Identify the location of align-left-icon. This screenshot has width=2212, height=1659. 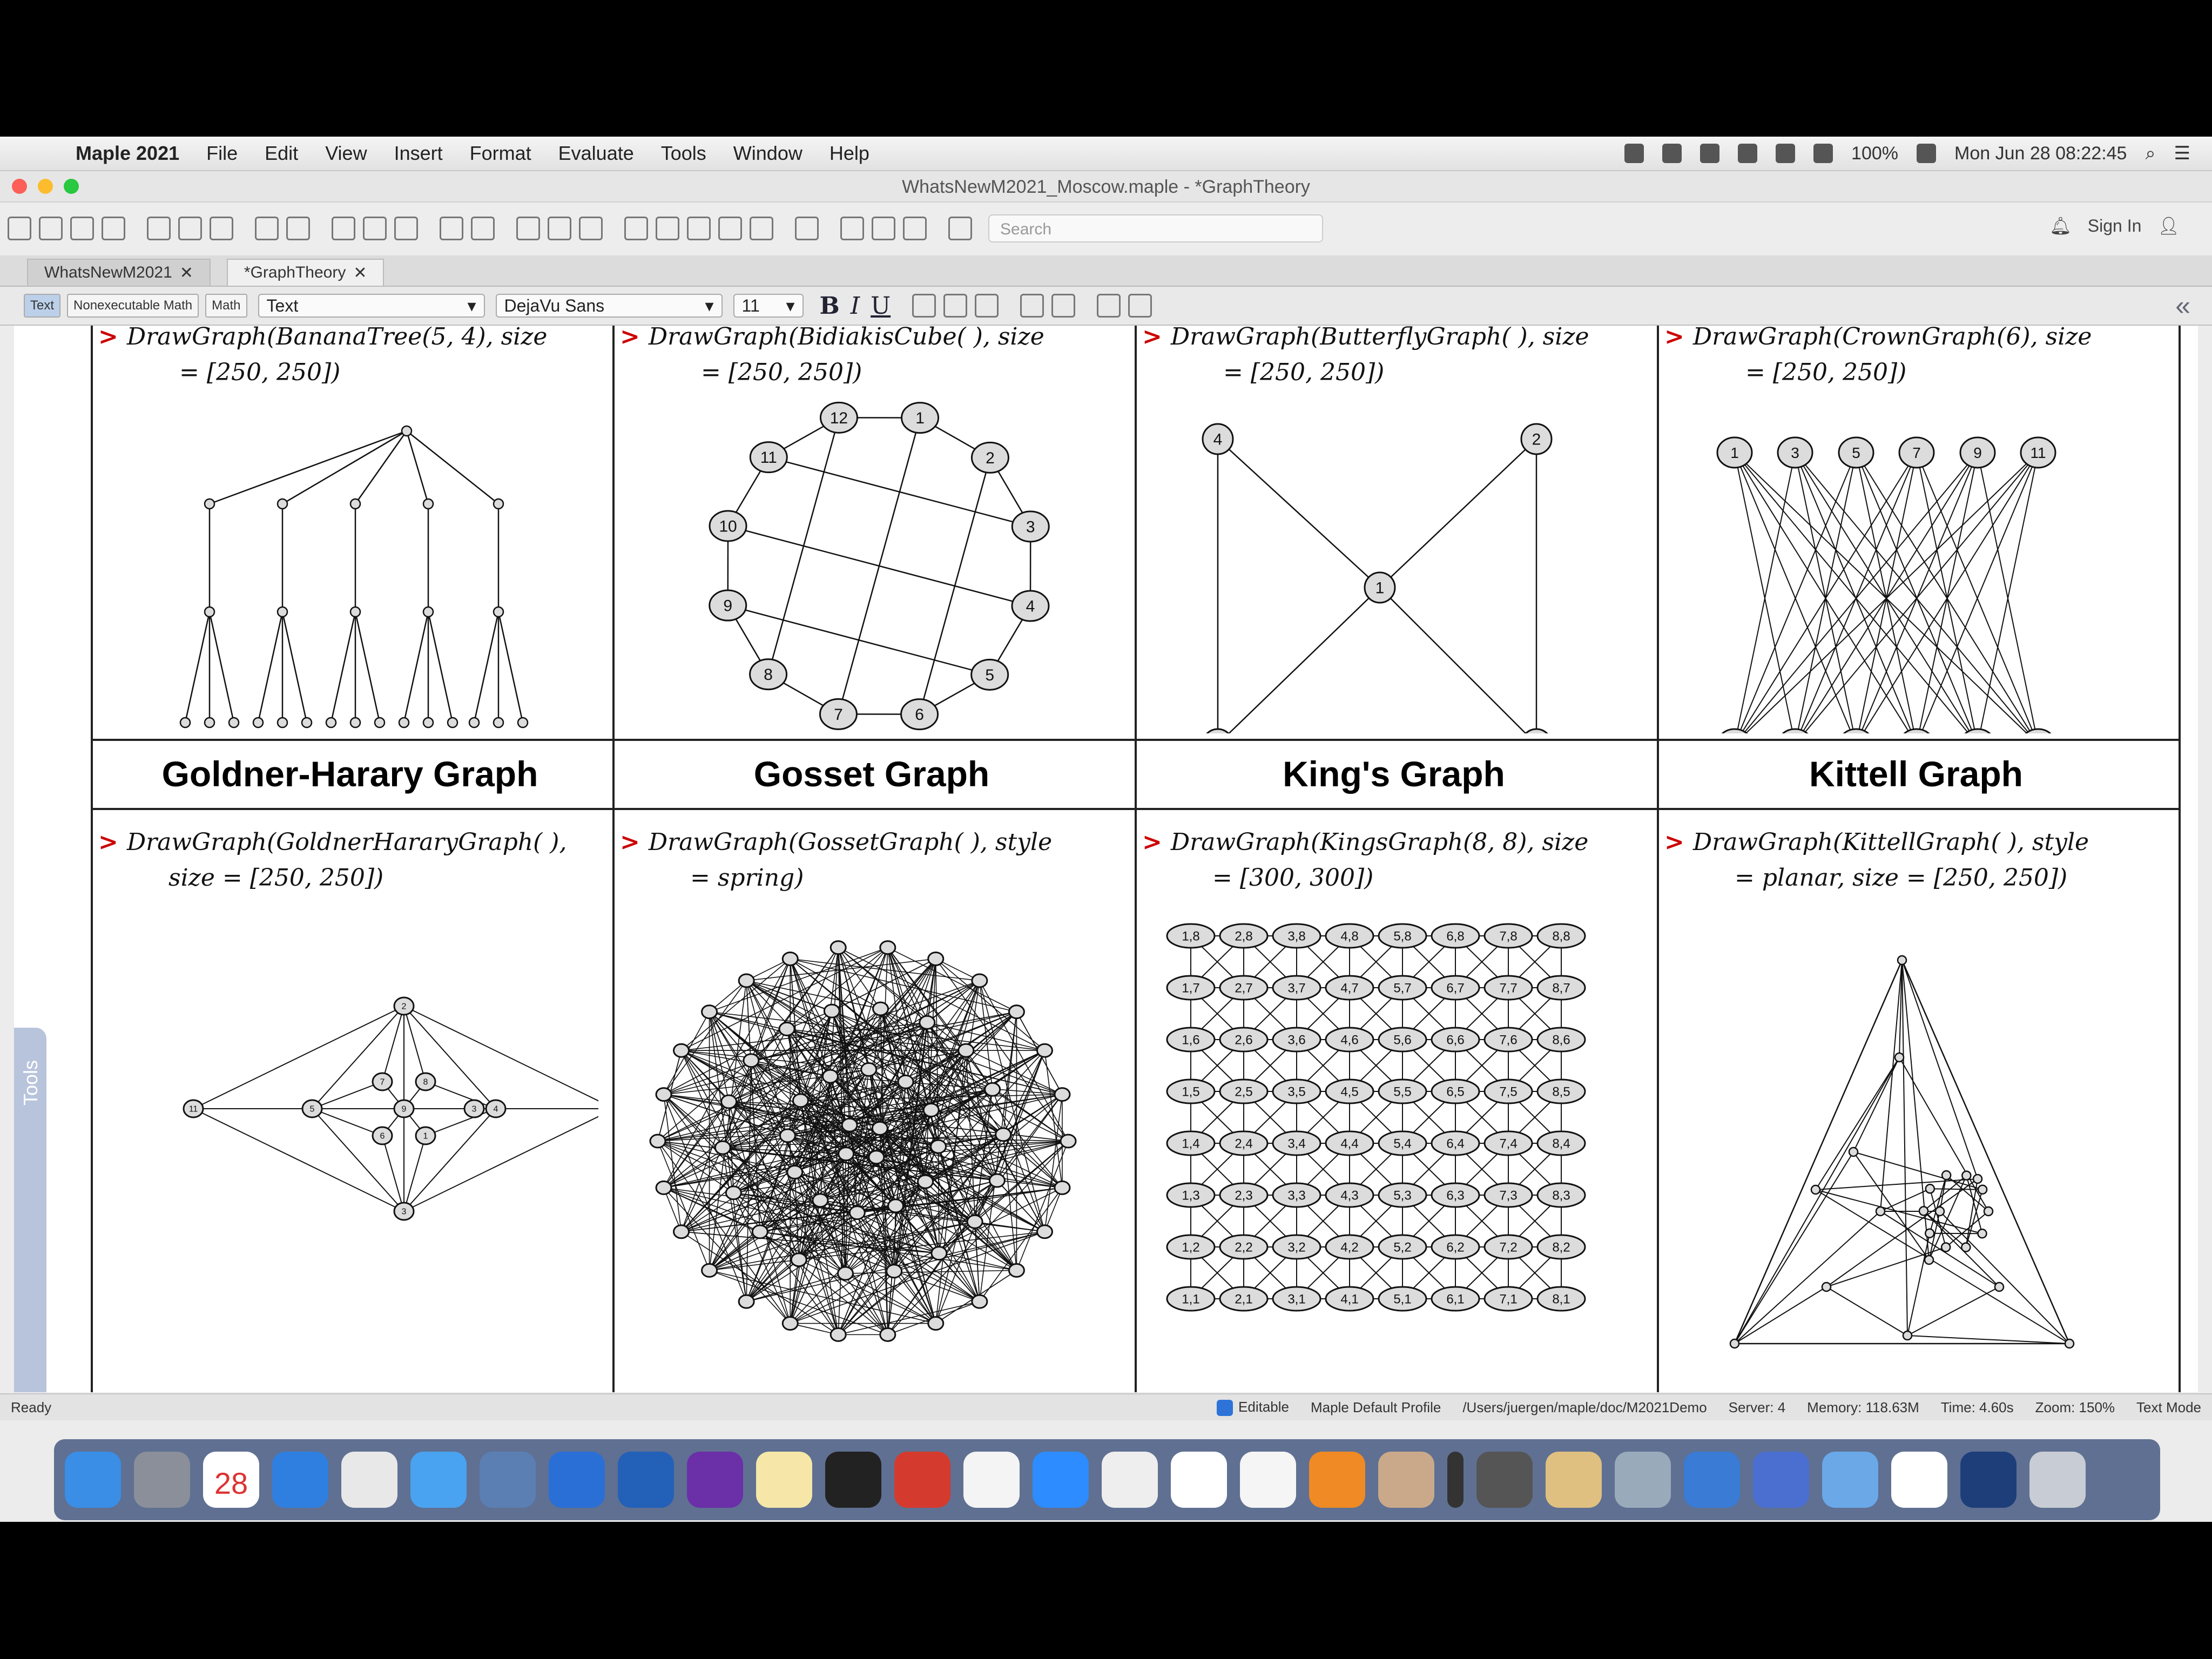
(924, 306).